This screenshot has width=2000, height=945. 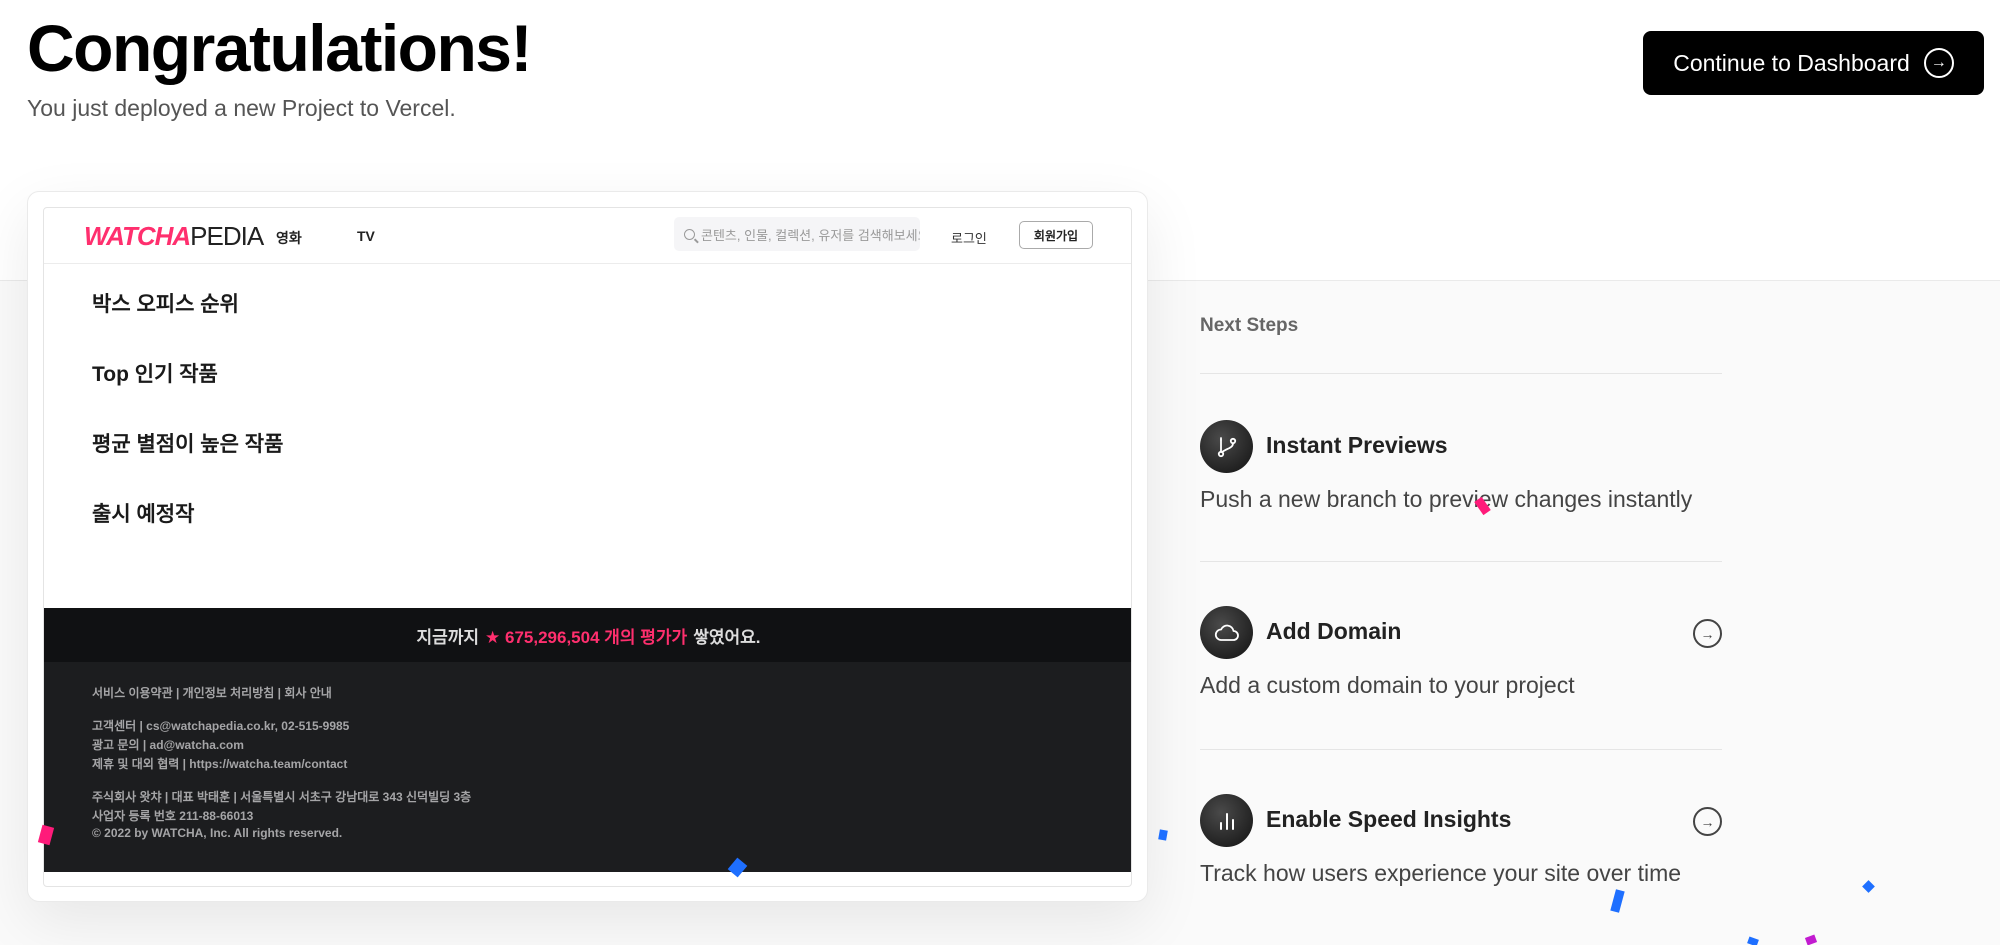 What do you see at coordinates (188, 444) in the screenshot?
I see `section-heading: 평균 별점이 높은 작품` at bounding box center [188, 444].